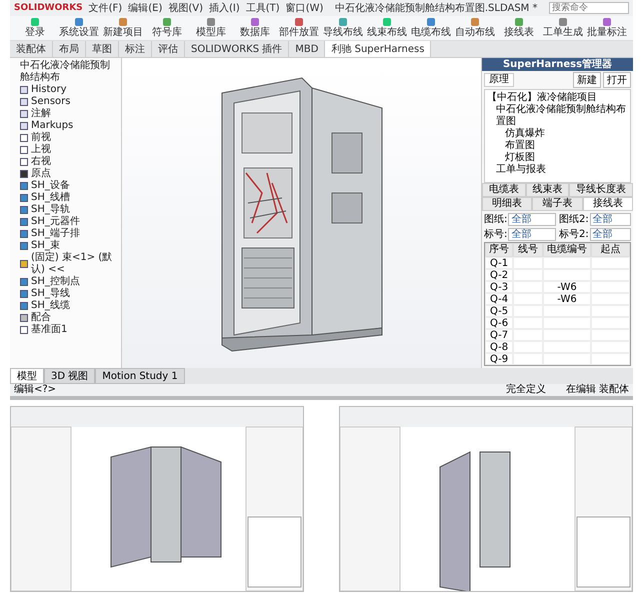  What do you see at coordinates (496, 234) in the screenshot?
I see `filter-label: 标号:` at bounding box center [496, 234].